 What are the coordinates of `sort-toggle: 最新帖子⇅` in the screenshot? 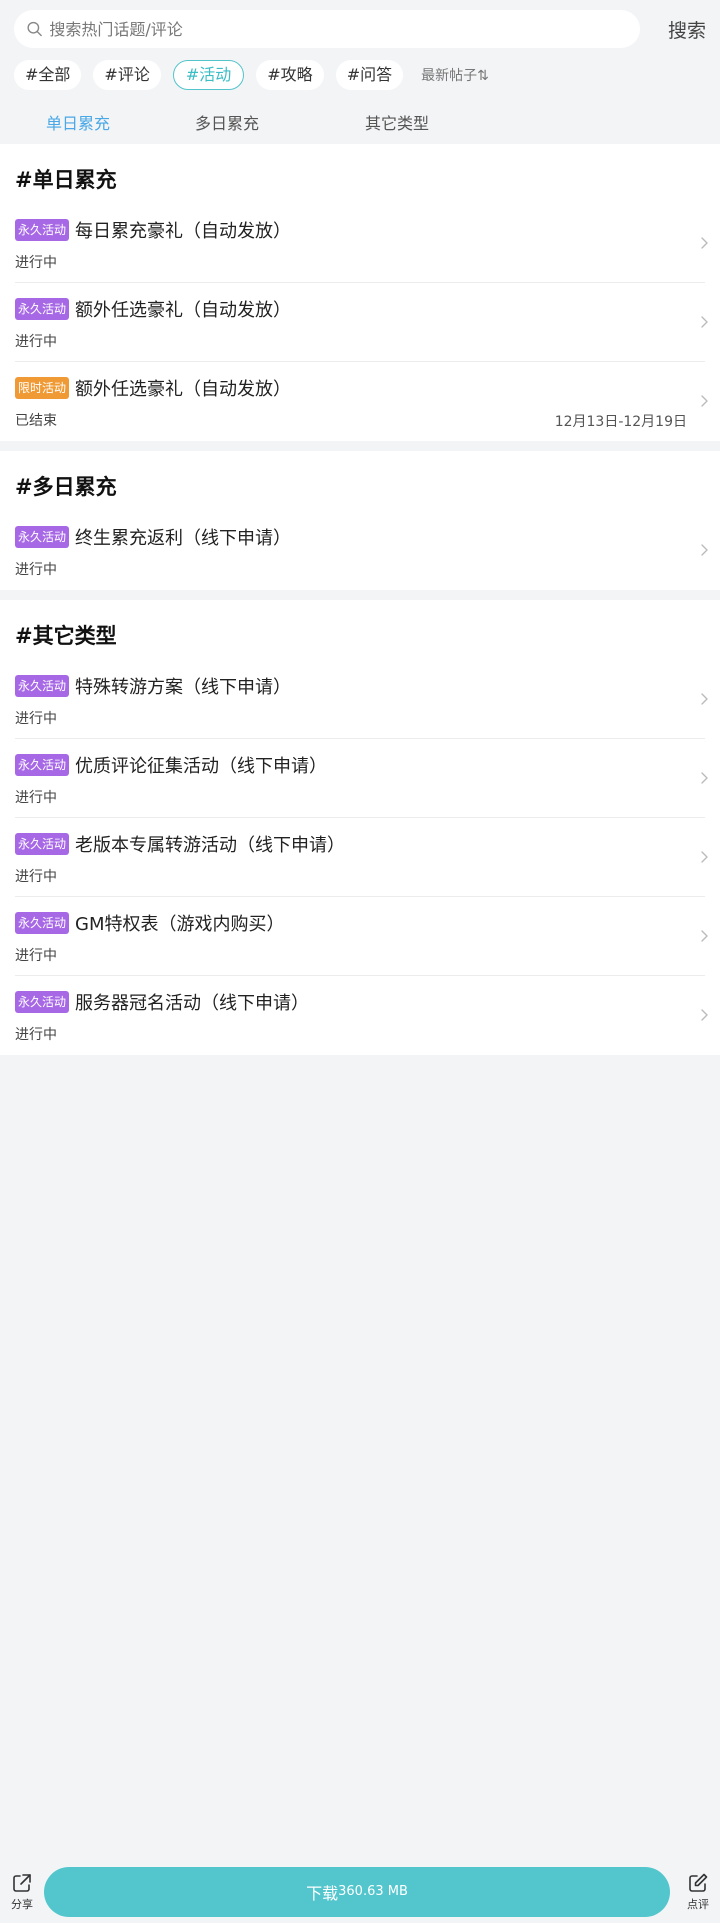 It's located at (455, 75).